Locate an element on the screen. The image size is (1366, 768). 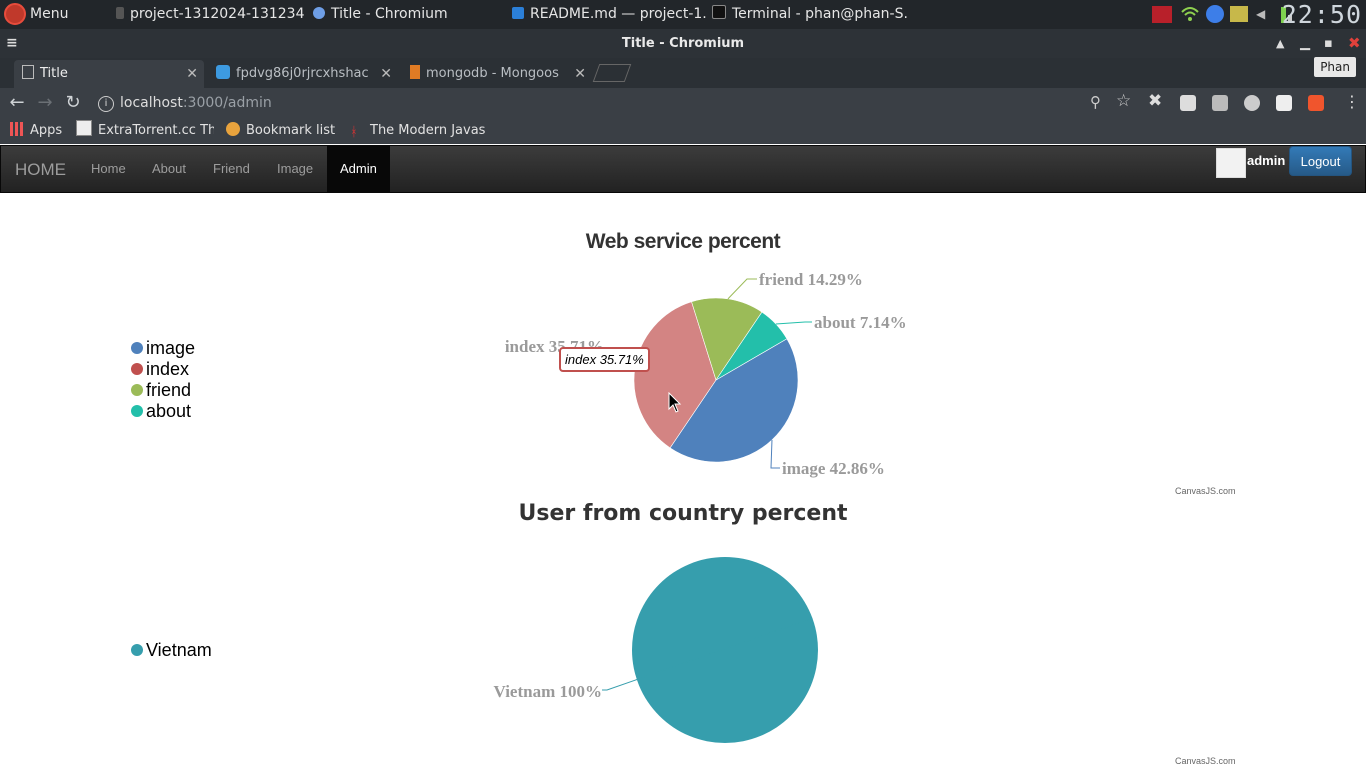
pie-chart-user-country: Vietnam 100% is located at coordinates (656, 650).